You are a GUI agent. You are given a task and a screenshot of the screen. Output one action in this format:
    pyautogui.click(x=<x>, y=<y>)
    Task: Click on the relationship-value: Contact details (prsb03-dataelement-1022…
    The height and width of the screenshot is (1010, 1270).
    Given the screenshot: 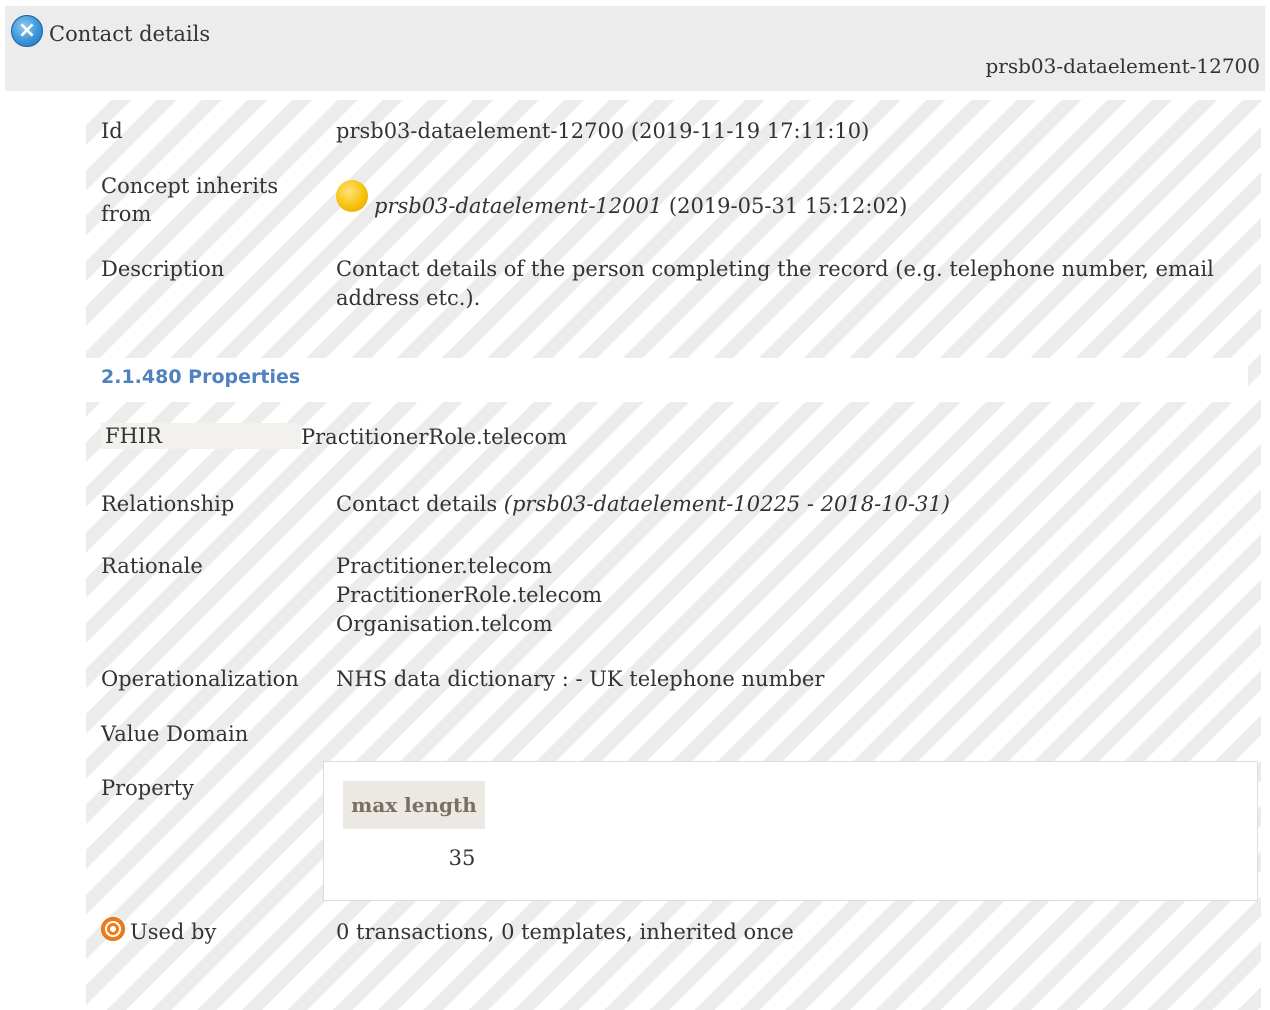 What is the action you would take?
    pyautogui.click(x=643, y=504)
    